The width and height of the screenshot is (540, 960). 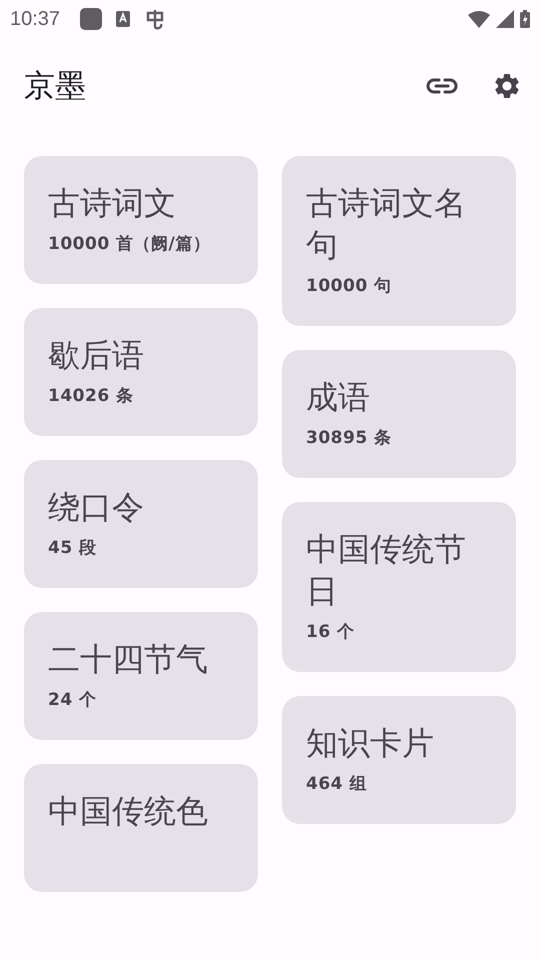 I want to click on card-title: 绕口令, so click(x=96, y=507).